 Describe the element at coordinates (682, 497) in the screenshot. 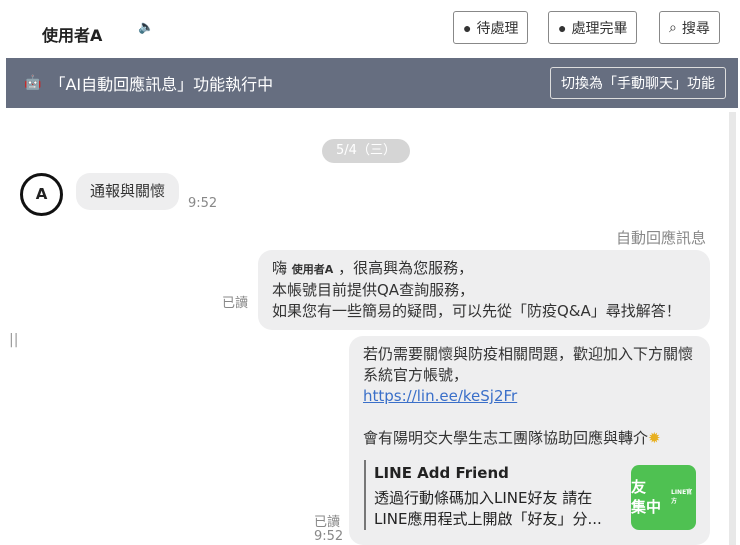

I see `thumb-small: LINE官方` at that location.